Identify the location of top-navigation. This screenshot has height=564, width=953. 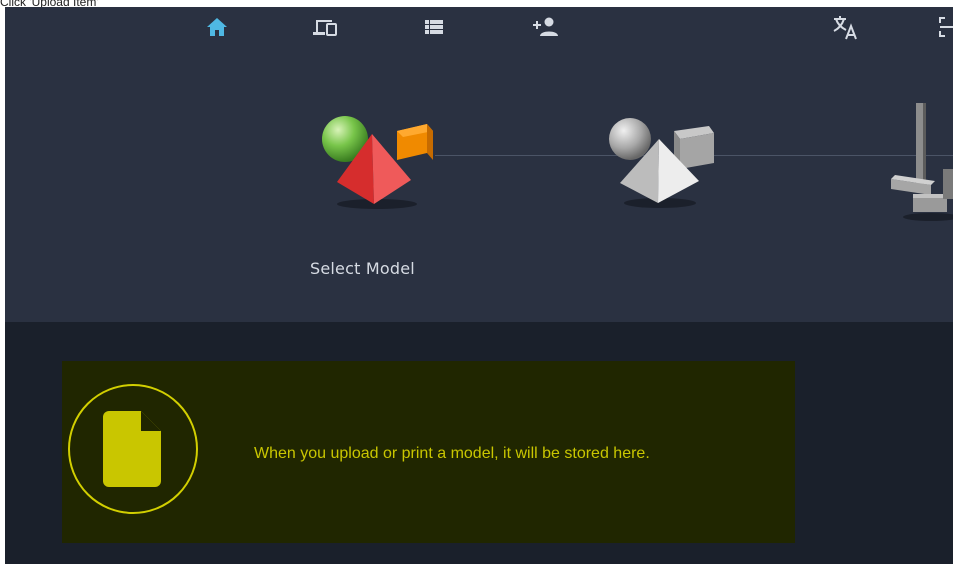
(479, 29).